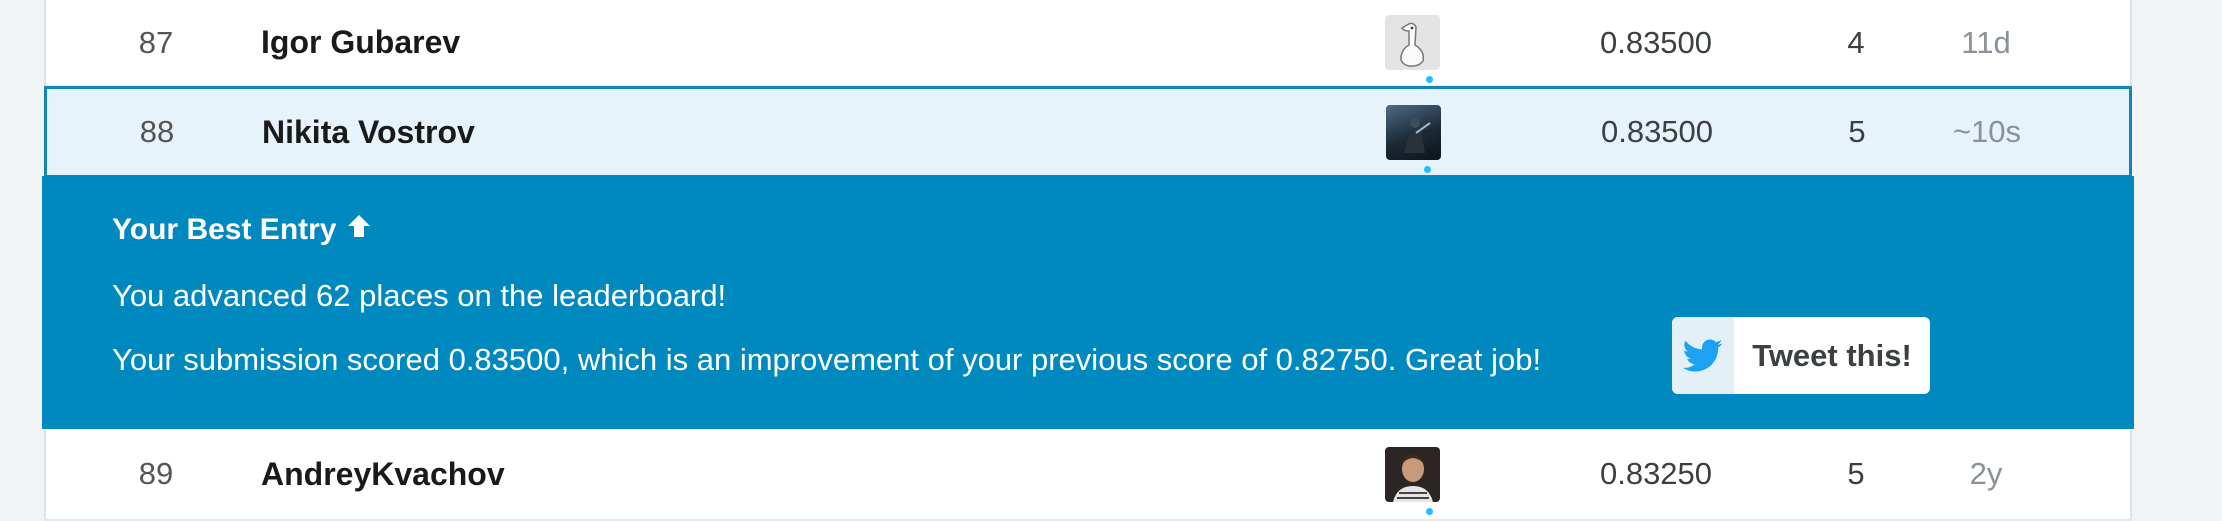 This screenshot has height=521, width=2222. Describe the element at coordinates (359, 230) in the screenshot. I see `arrow-up-icon` at that location.